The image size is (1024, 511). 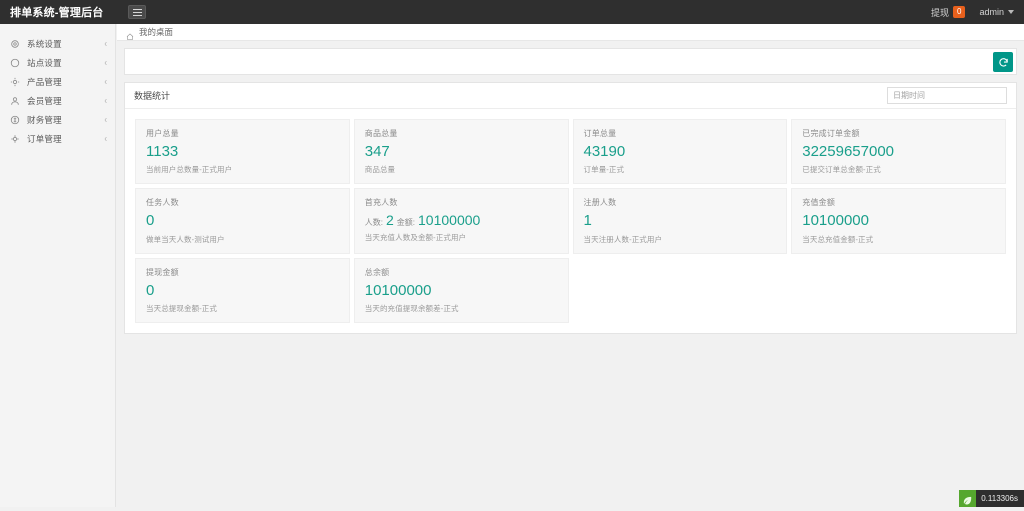 I want to click on admin-account-menu: admin, so click(x=996, y=12).